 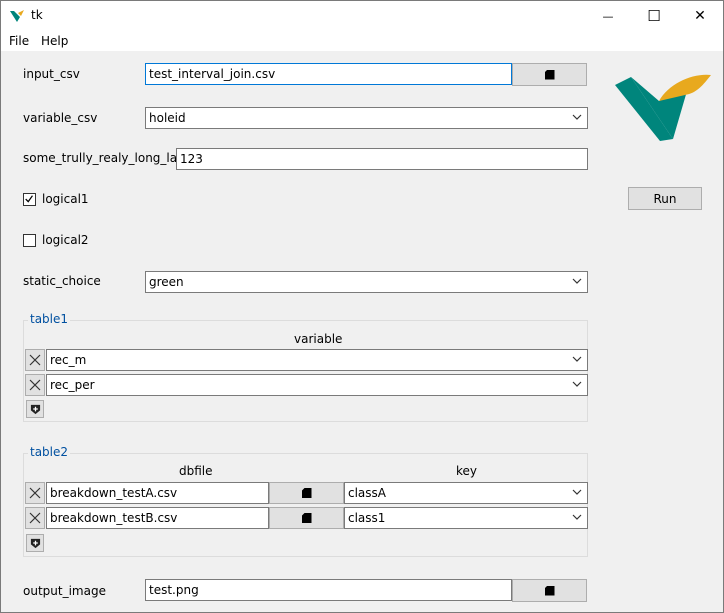 I want to click on long-label-field: 123, so click(x=382, y=159).